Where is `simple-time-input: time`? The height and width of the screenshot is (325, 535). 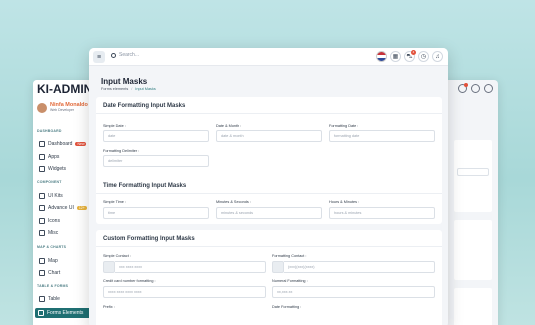
simple-time-input: time is located at coordinates (156, 213).